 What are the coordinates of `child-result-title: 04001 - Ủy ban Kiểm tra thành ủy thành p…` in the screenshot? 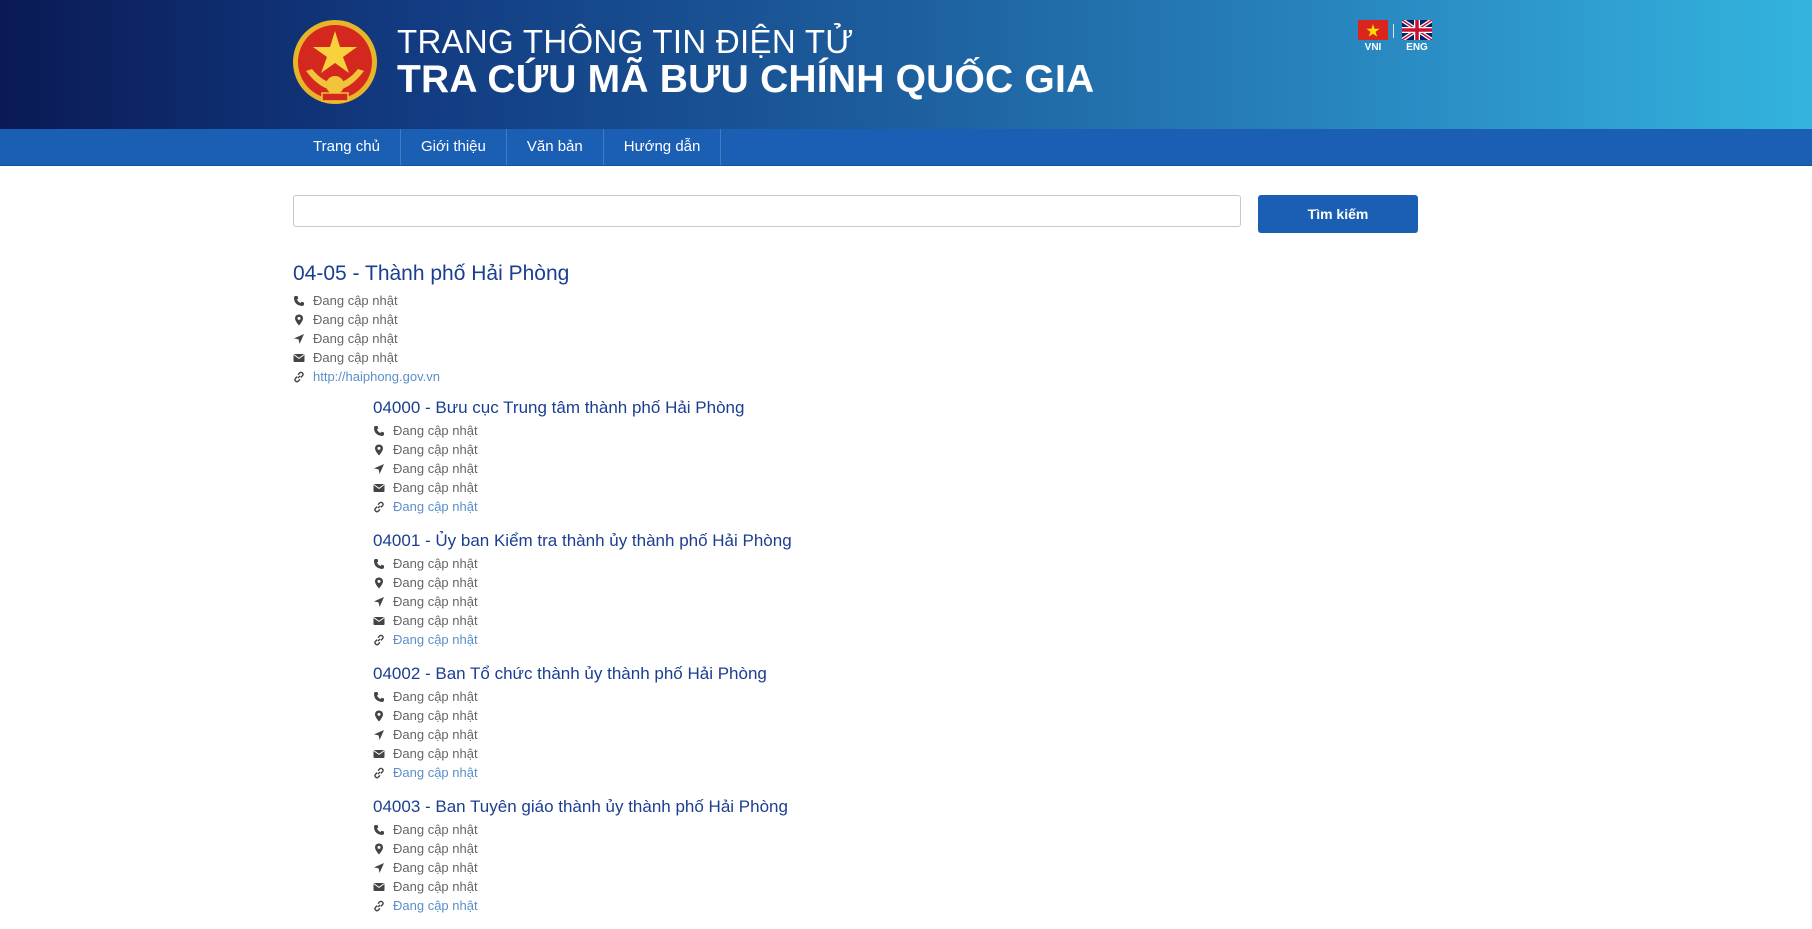 It's located at (933, 541).